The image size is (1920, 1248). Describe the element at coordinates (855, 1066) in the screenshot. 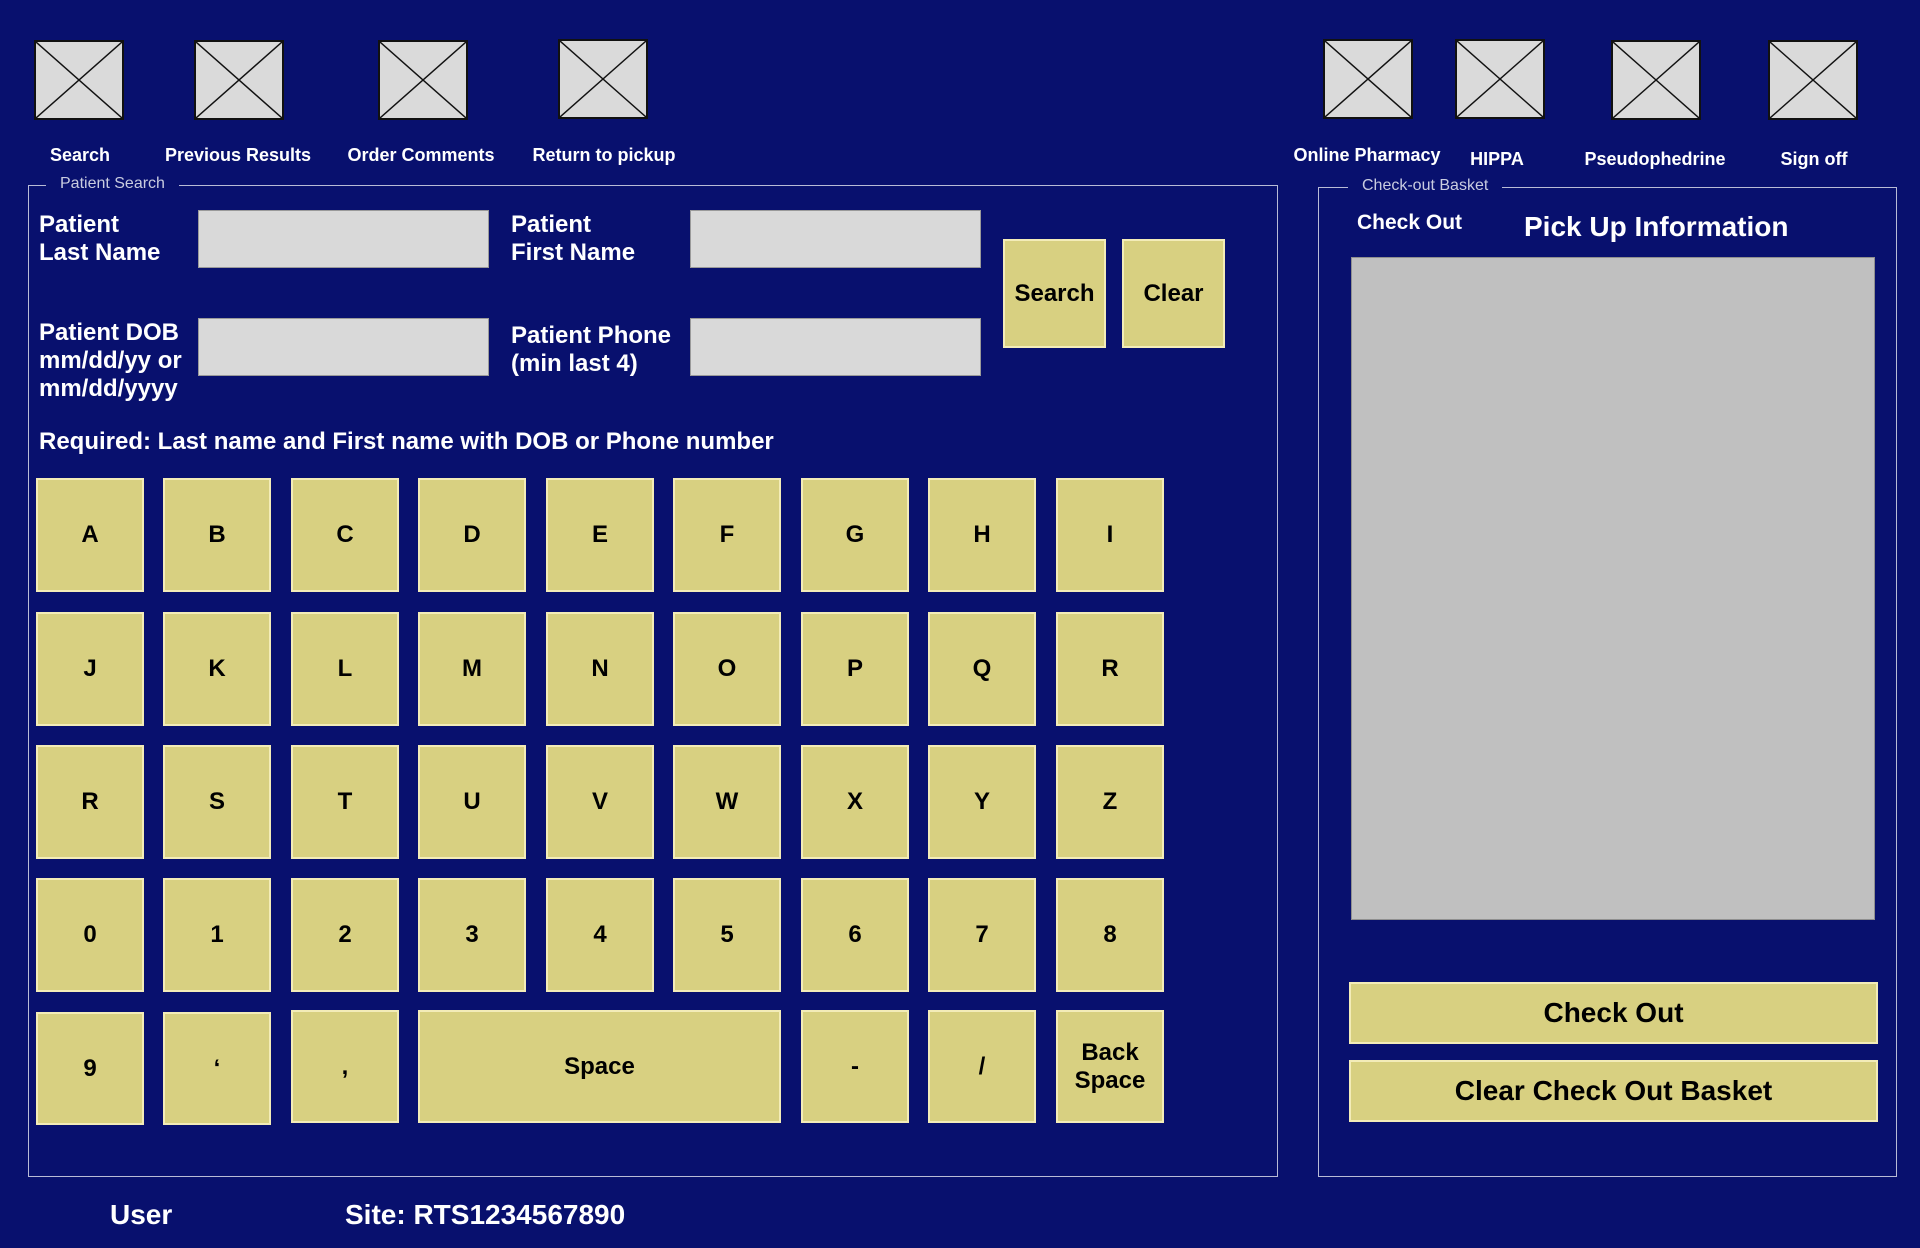

I see `key-hyphen: -` at that location.